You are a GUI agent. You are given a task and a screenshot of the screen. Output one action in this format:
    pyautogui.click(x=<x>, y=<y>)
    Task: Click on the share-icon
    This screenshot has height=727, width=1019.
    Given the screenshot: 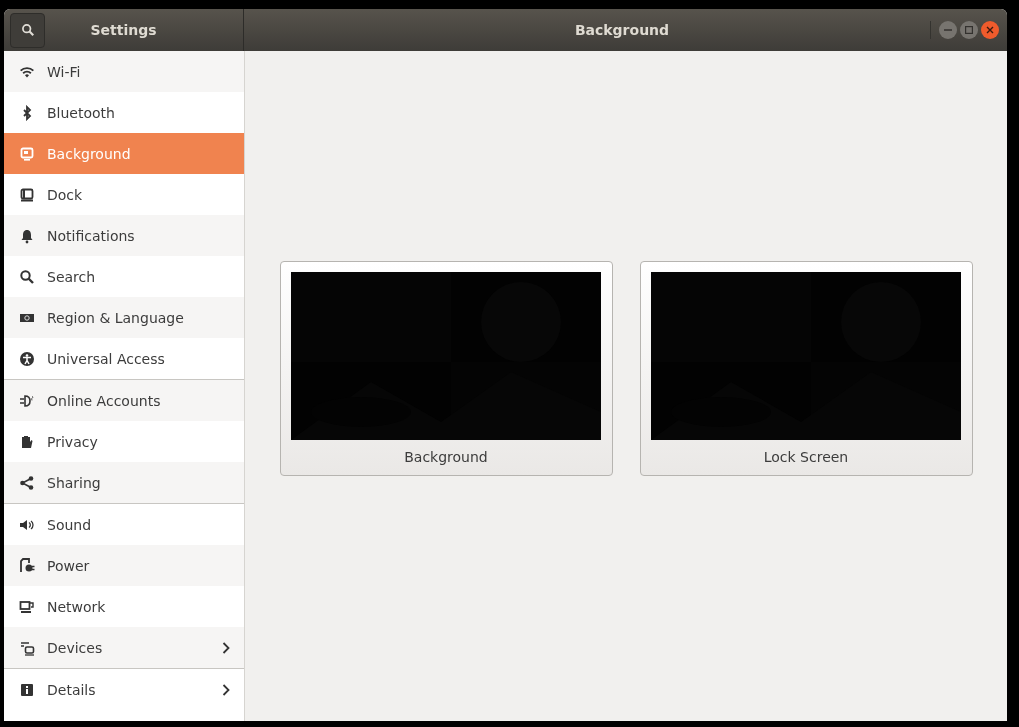 What is the action you would take?
    pyautogui.click(x=27, y=482)
    